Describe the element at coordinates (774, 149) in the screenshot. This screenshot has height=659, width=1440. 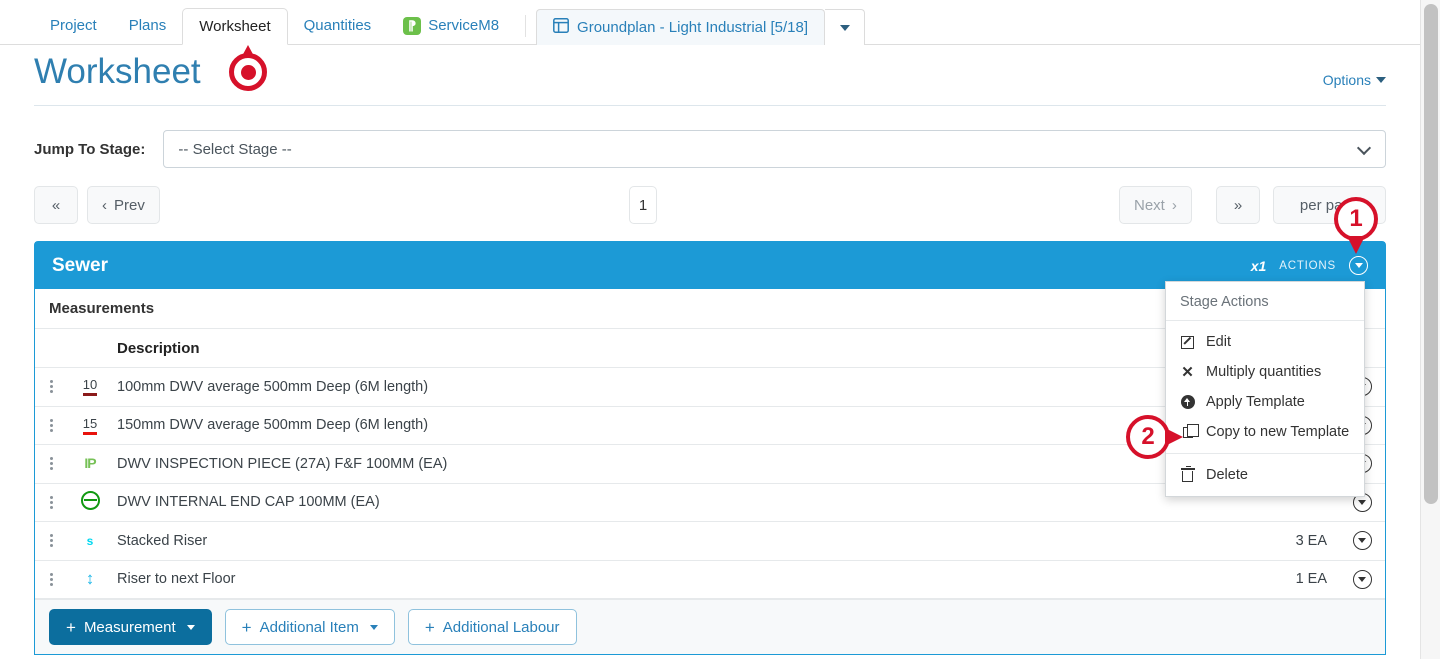
I see `stage-select: -- Select Stage --` at that location.